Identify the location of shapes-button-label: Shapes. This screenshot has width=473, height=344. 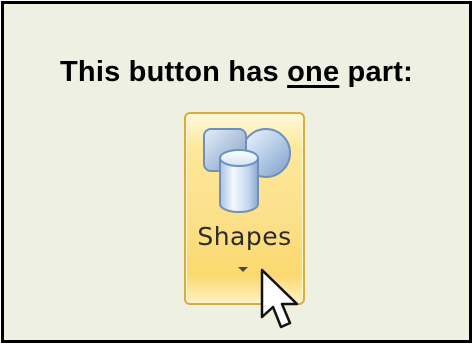
(244, 236).